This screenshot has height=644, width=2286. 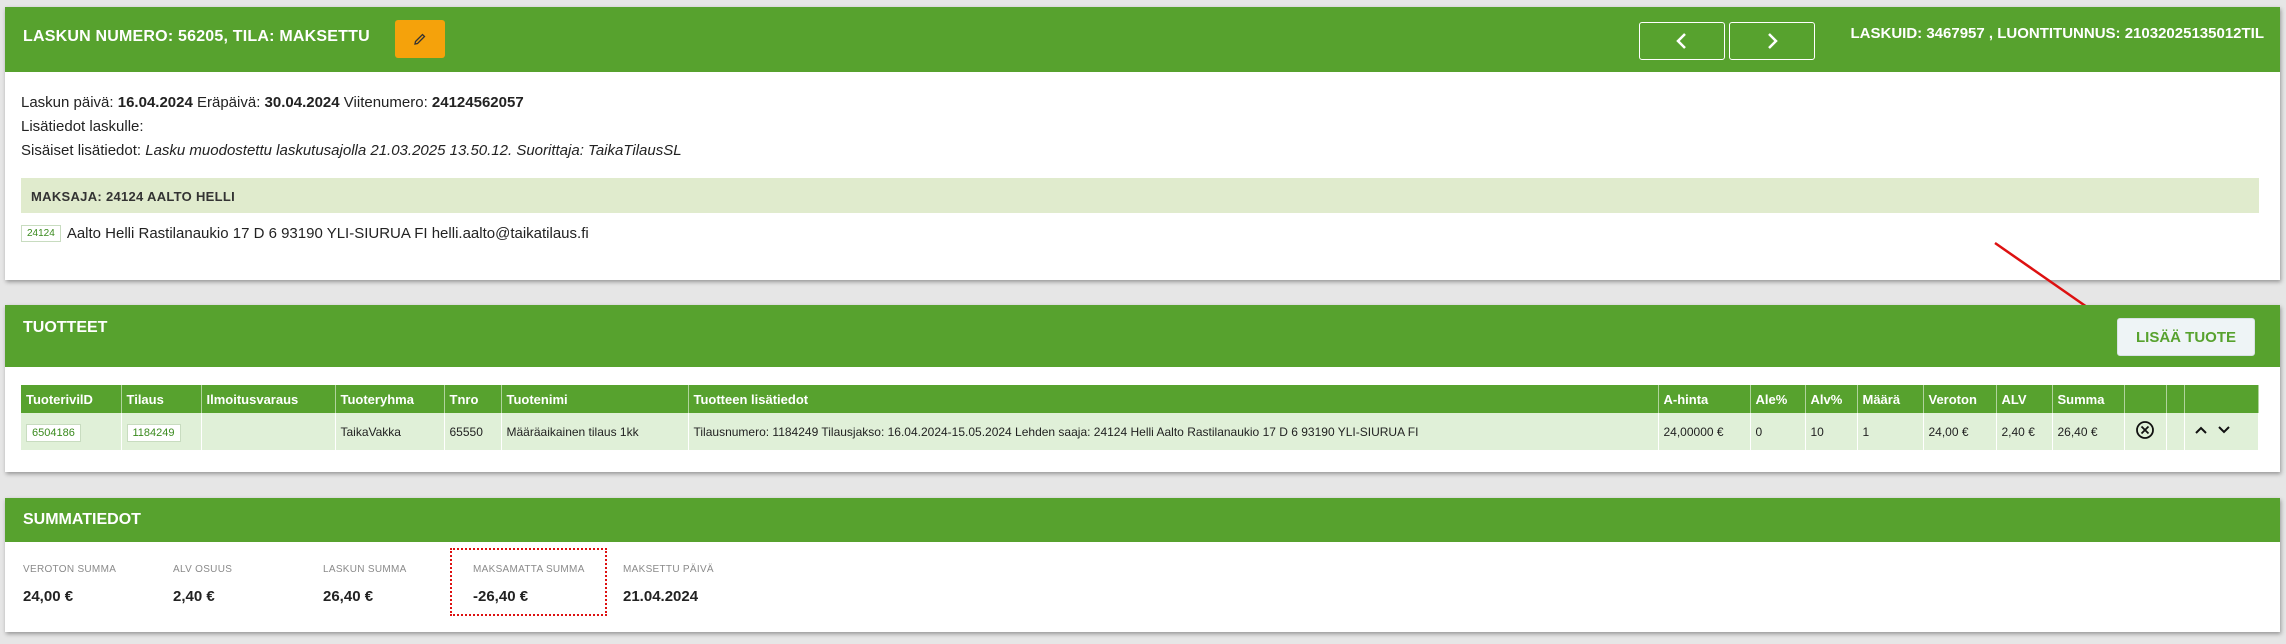 What do you see at coordinates (1142, 336) in the screenshot?
I see `products-header-bar: TUOTTEET LISÄÄ TUOTE` at bounding box center [1142, 336].